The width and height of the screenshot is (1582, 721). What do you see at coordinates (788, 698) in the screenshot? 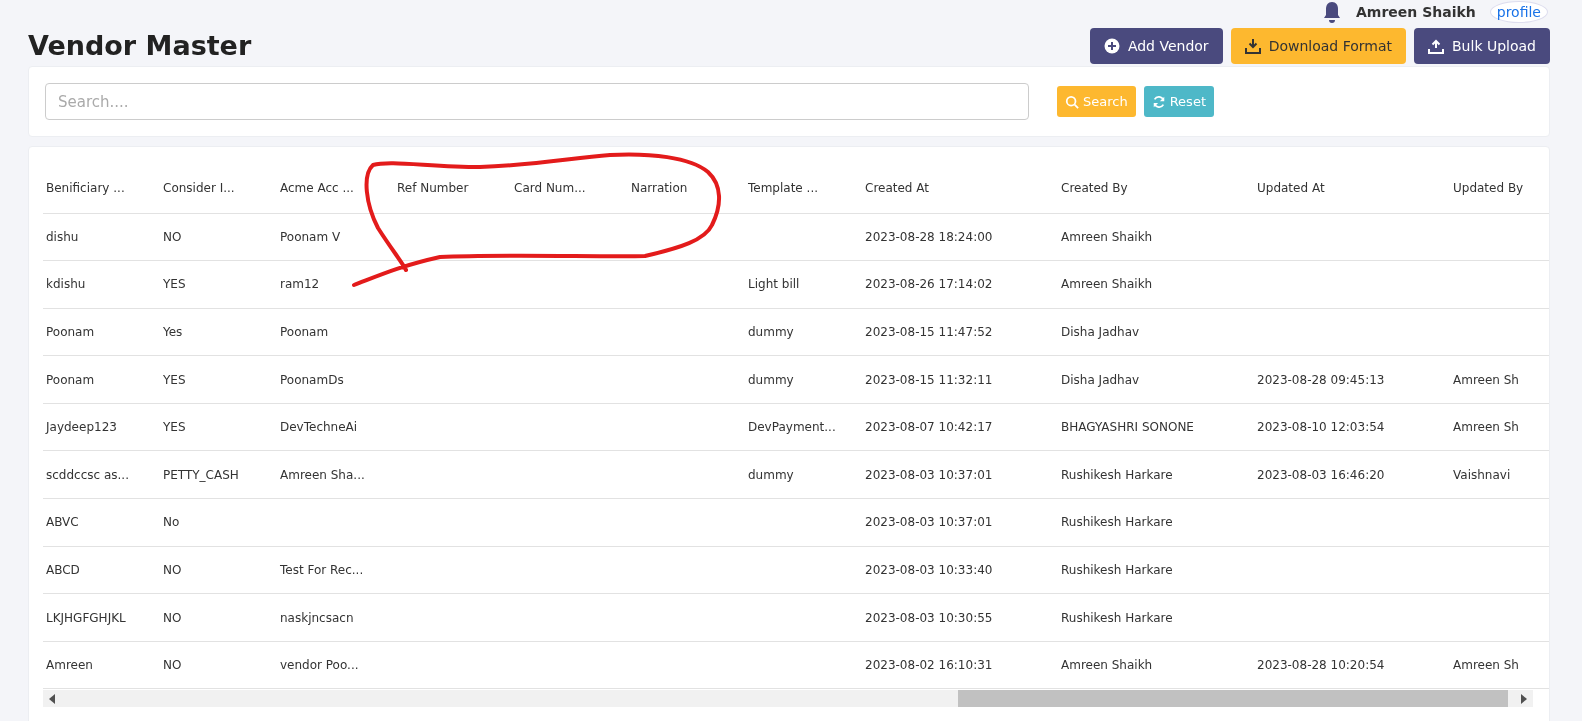
I see `horizontal-scrollbar` at bounding box center [788, 698].